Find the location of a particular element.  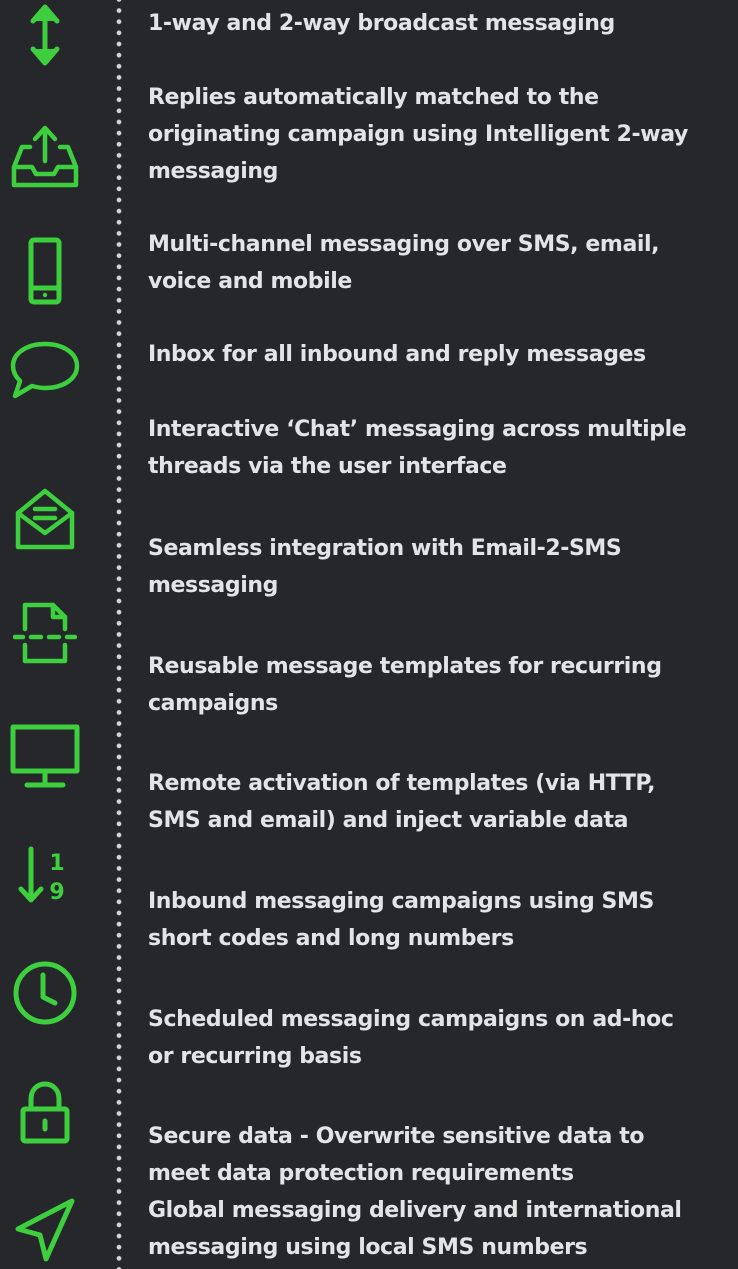

feature-item: Inbox for all inbound and reply messages is located at coordinates (443, 354).